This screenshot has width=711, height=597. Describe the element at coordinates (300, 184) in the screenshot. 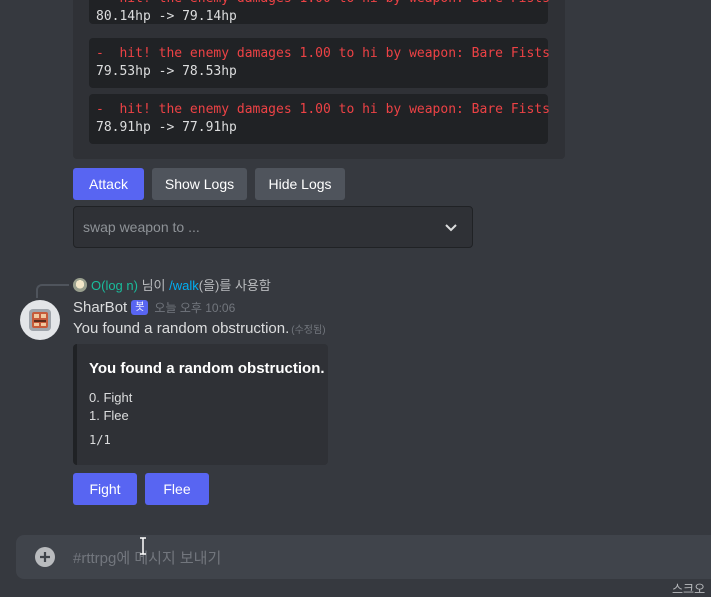

I see `hide-logs-button: Hide Logs` at that location.